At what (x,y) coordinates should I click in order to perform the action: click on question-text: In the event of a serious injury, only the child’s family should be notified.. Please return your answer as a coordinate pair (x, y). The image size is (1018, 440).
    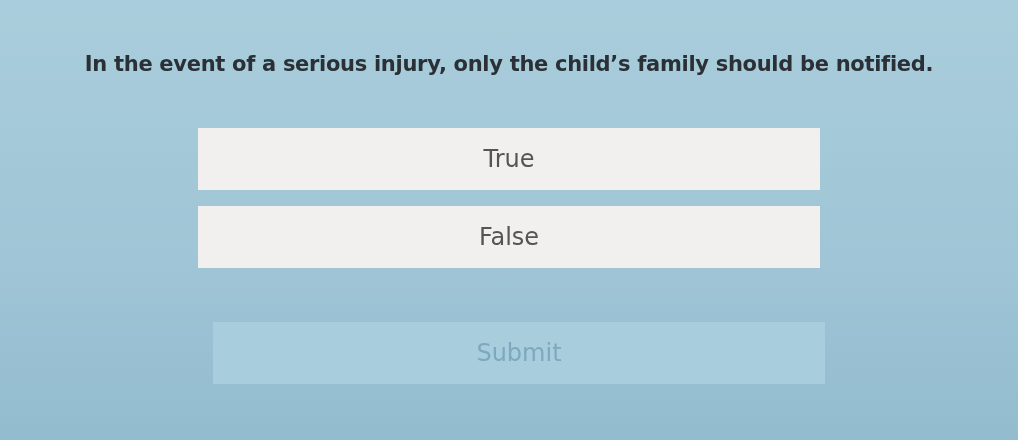
    Looking at the image, I should click on (509, 64).